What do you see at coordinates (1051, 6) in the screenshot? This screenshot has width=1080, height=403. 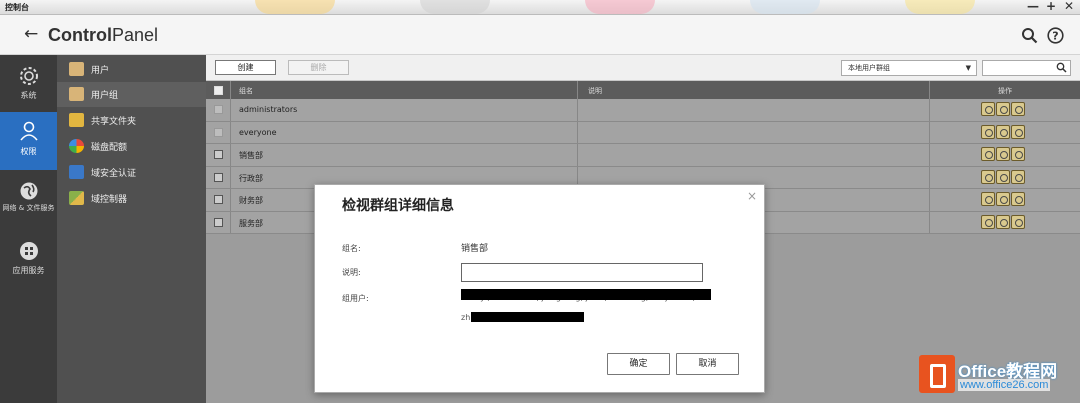 I see `maximize-button: +` at bounding box center [1051, 6].